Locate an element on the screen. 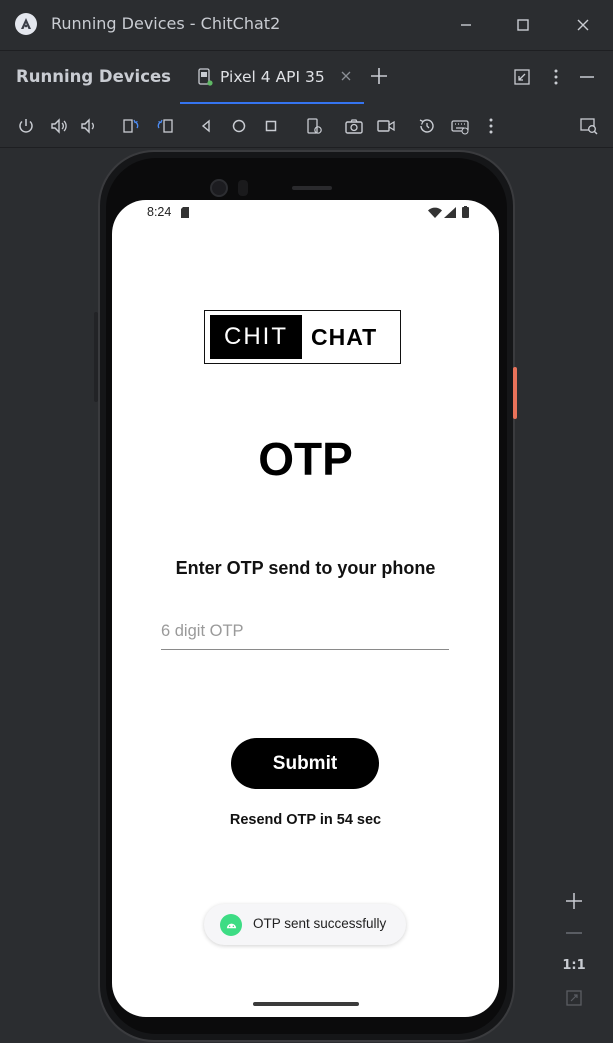  toast-text: OTP sent successfully is located at coordinates (320, 923).